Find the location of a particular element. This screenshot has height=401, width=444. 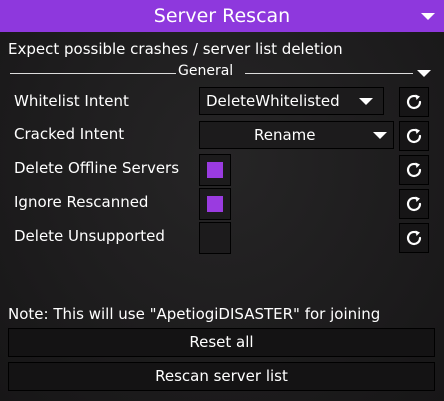

ignore-rescanned-reset-button is located at coordinates (414, 204).